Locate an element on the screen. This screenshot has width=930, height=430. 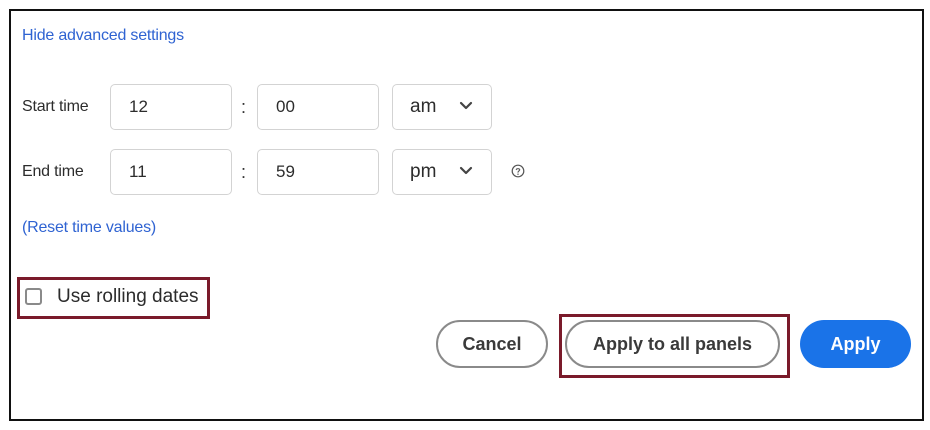
rolling-dates-checkbox is located at coordinates (33, 296).